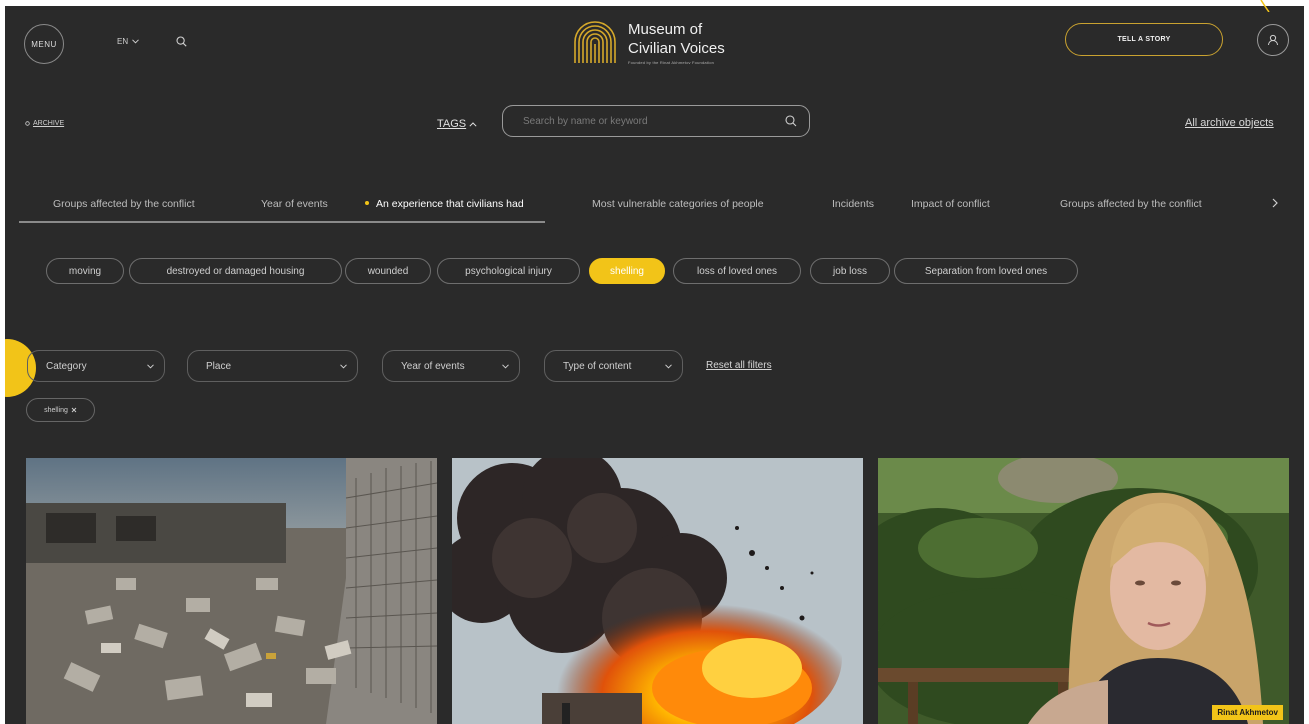 The height and width of the screenshot is (724, 1309). I want to click on explosion-photo, so click(657, 591).